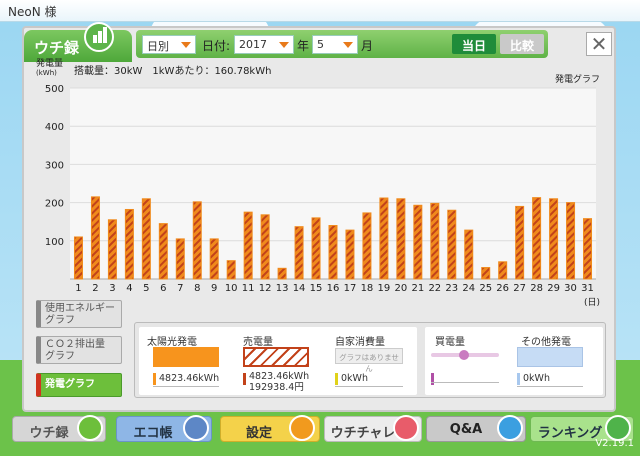 The height and width of the screenshot is (456, 640). What do you see at coordinates (474, 44) in the screenshot?
I see `today-button: 当日` at bounding box center [474, 44].